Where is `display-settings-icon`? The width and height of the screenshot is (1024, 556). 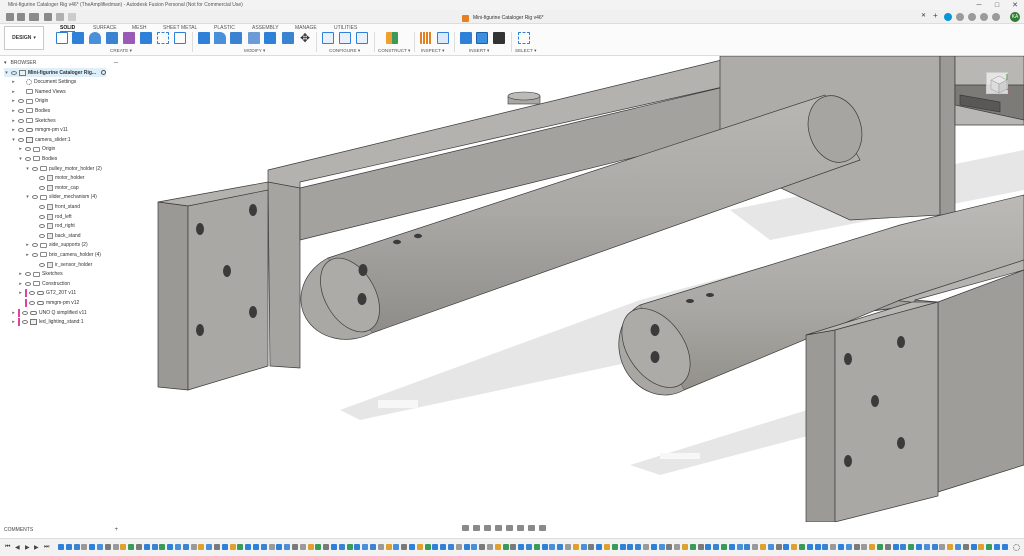 display-settings-icon is located at coordinates (520, 528).